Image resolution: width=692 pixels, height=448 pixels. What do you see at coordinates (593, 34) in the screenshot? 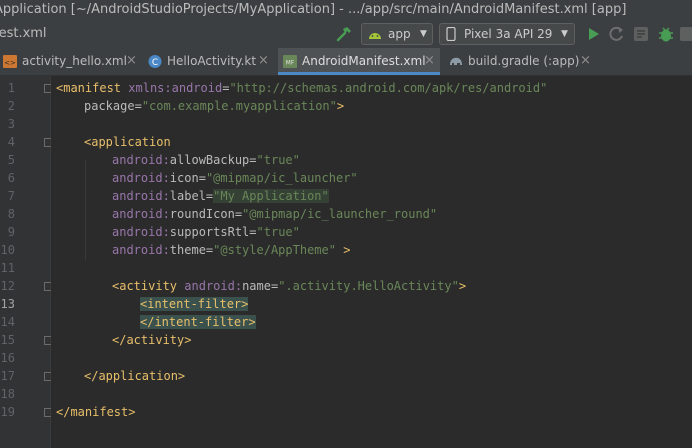
I see `run-icon` at bounding box center [593, 34].